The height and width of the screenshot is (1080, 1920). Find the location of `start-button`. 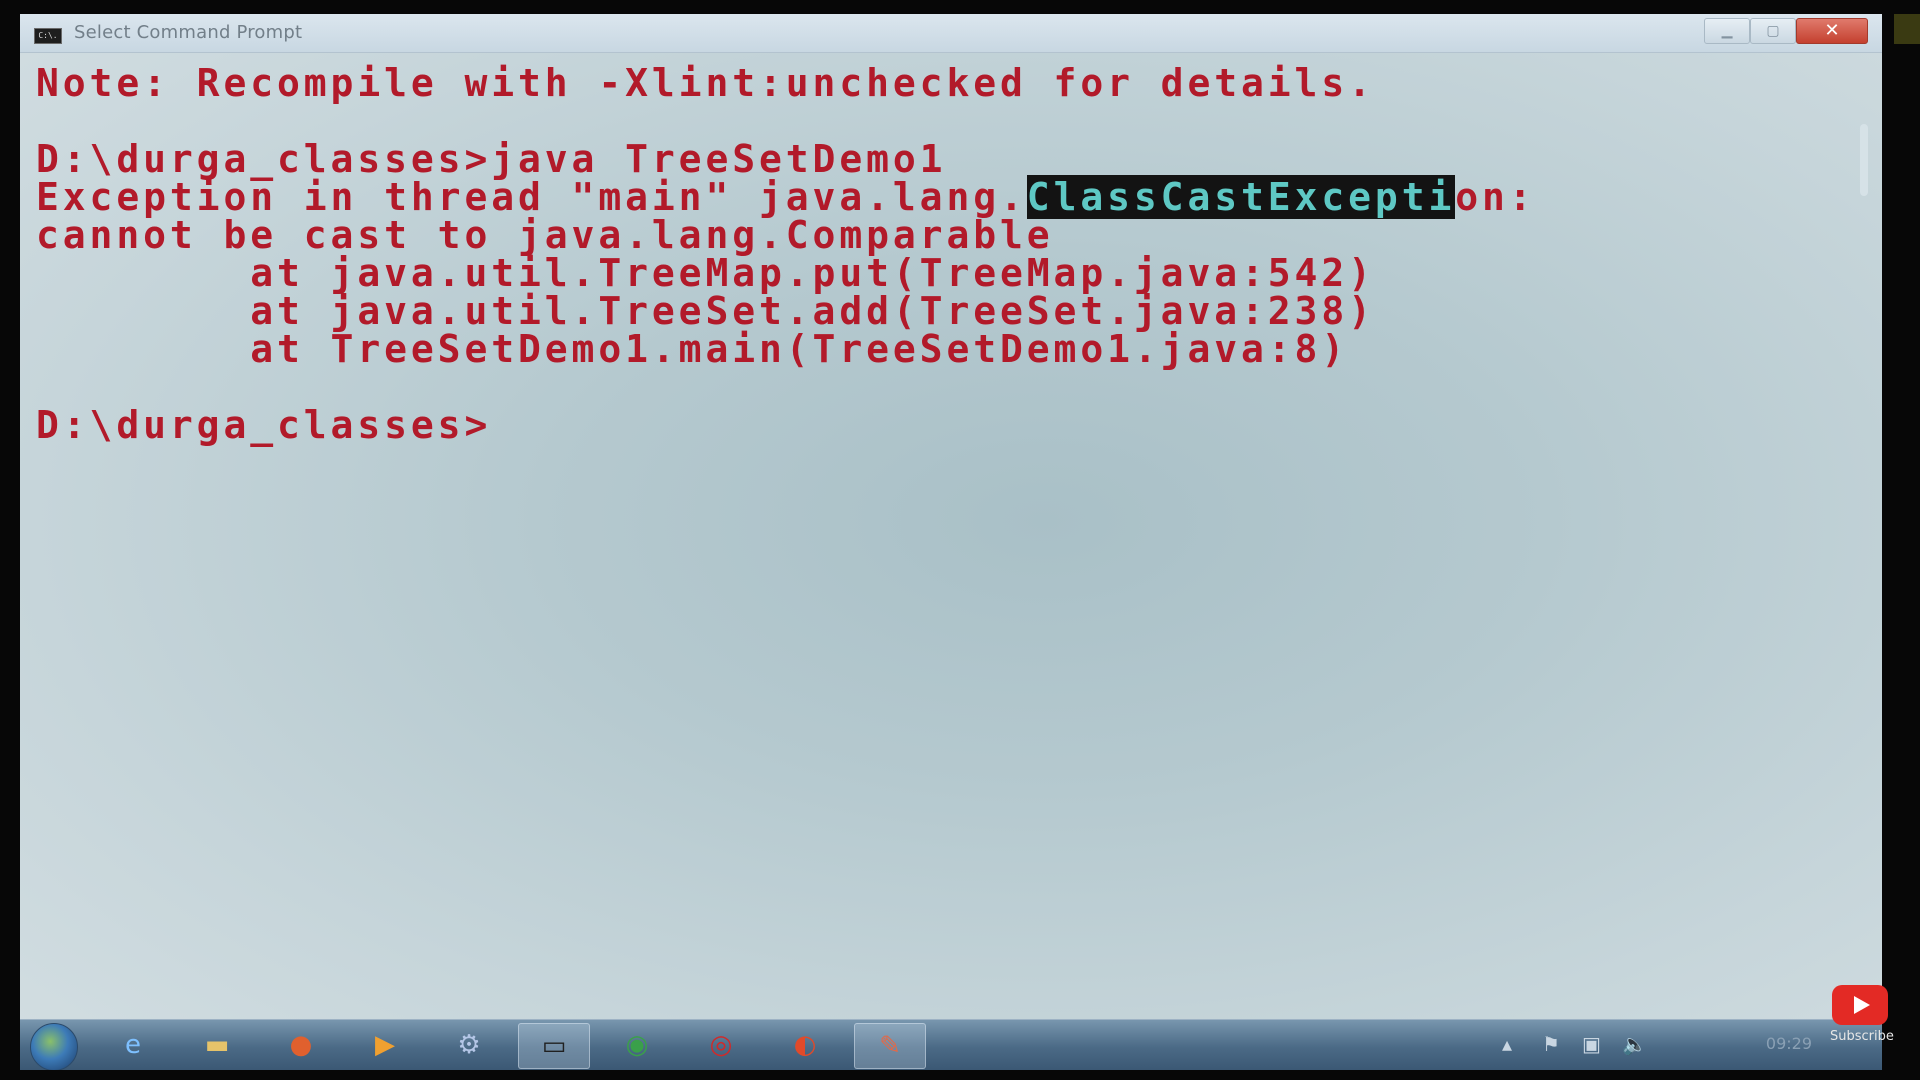

start-button is located at coordinates (54, 1046).